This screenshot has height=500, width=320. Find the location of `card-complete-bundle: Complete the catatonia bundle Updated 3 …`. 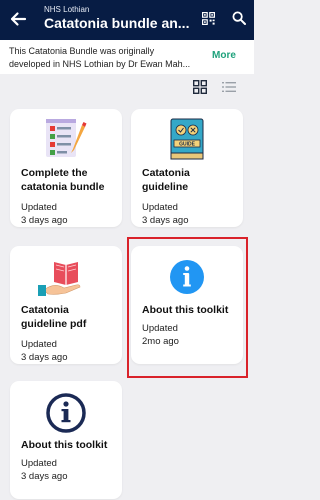

card-complete-bundle: Complete the catatonia bundle Updated 3 … is located at coordinates (66, 168).